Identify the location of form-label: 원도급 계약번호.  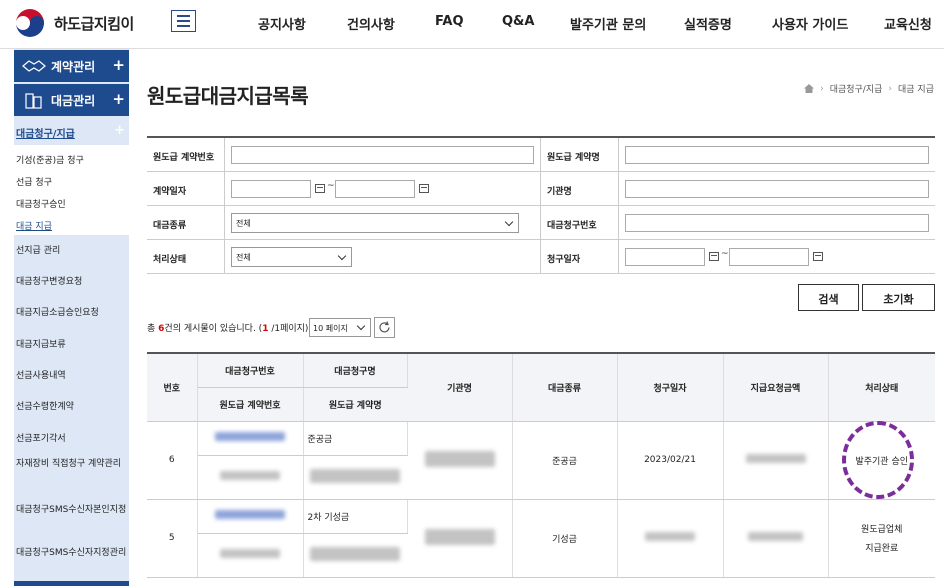
(186, 154).